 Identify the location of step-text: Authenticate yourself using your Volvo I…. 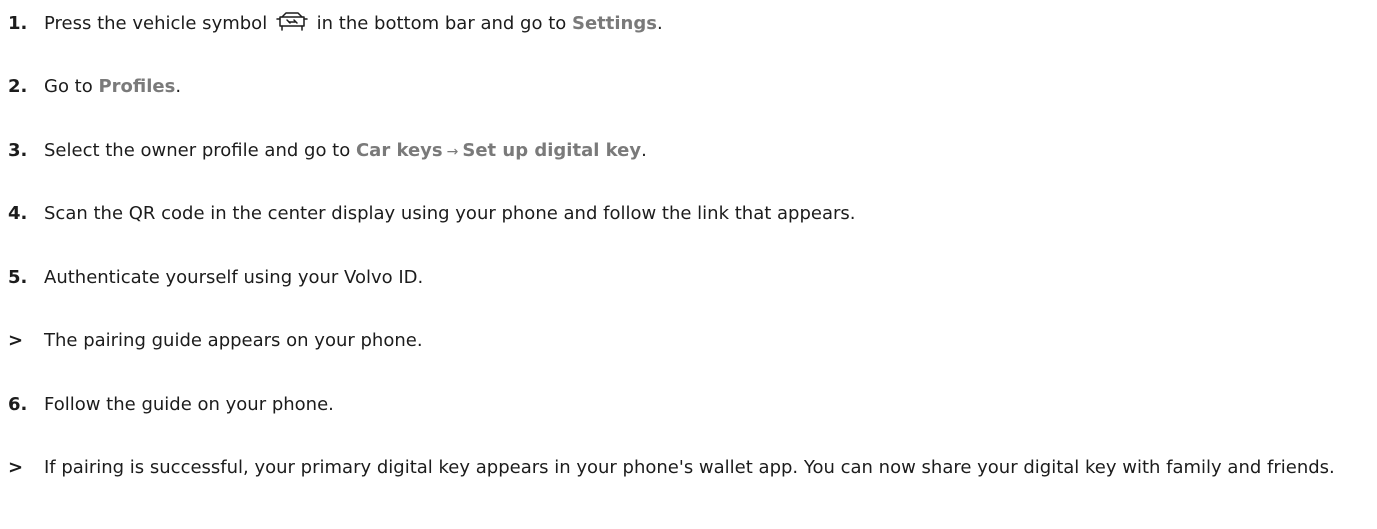
(234, 277).